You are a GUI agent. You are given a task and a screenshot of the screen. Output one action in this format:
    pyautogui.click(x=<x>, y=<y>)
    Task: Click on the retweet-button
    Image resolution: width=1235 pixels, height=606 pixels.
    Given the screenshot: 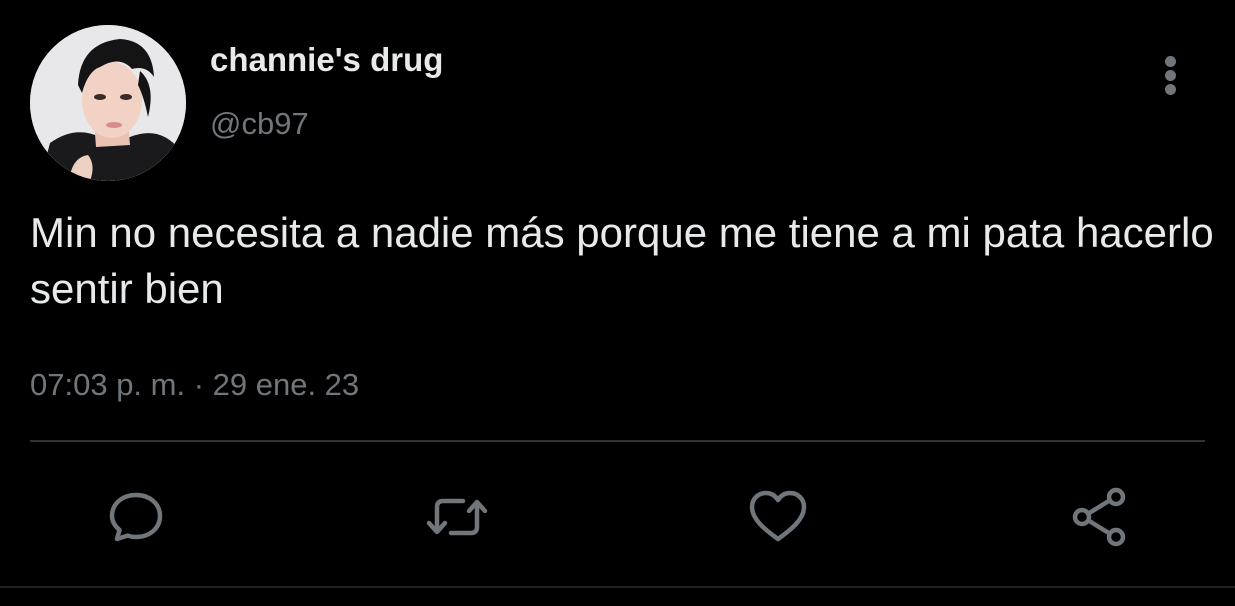 What is the action you would take?
    pyautogui.click(x=457, y=517)
    